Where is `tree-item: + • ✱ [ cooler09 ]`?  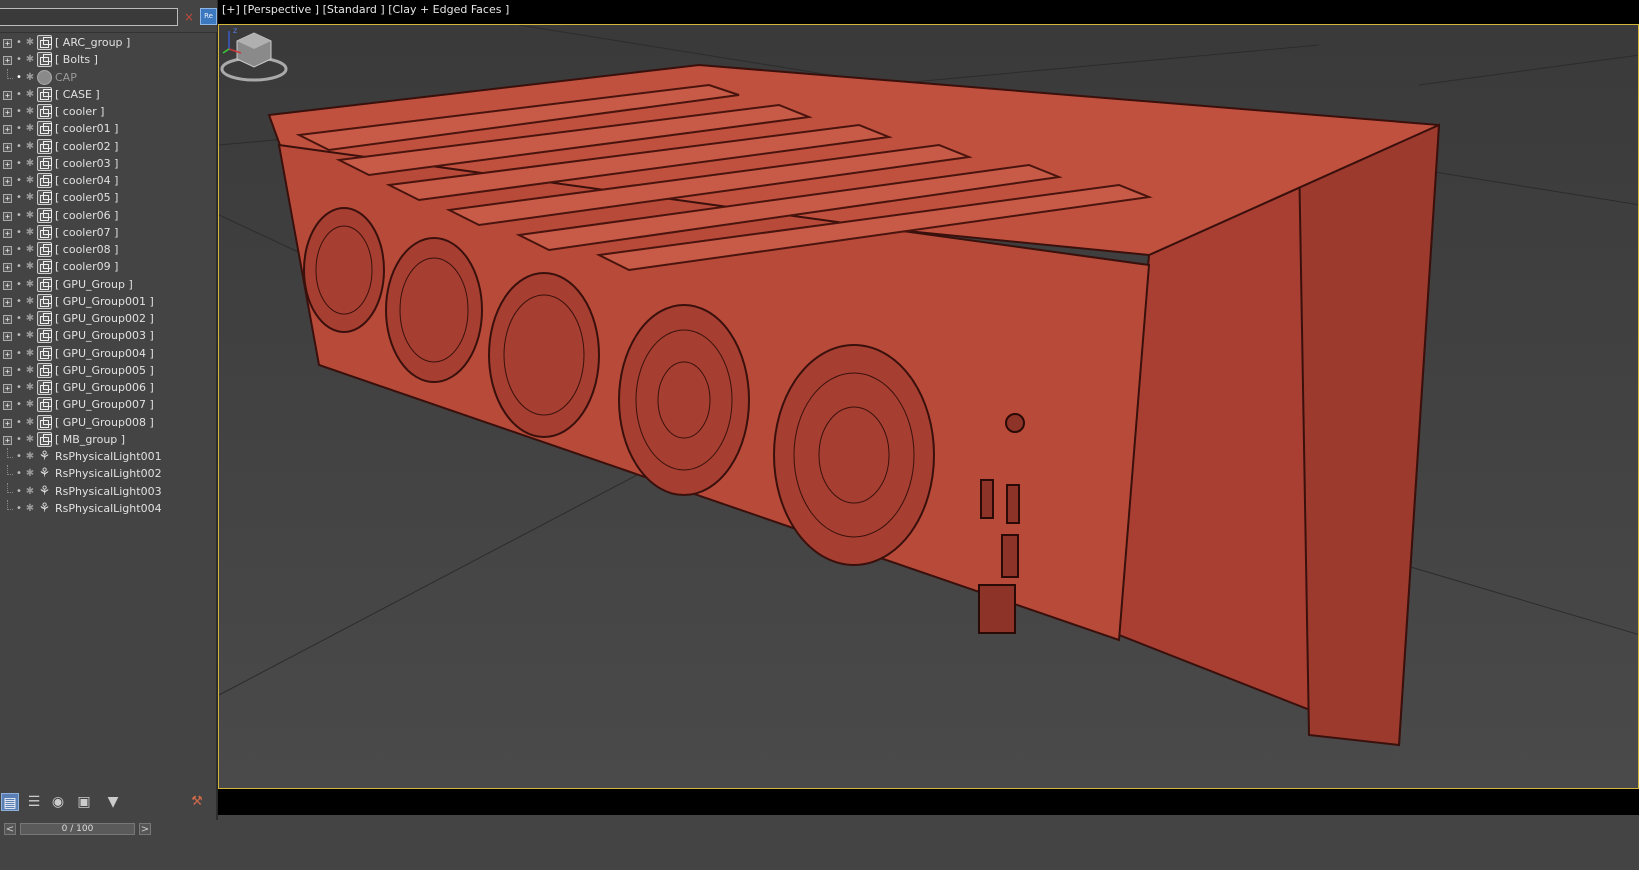 tree-item: + • ✱ [ cooler09 ] is located at coordinates (108, 267).